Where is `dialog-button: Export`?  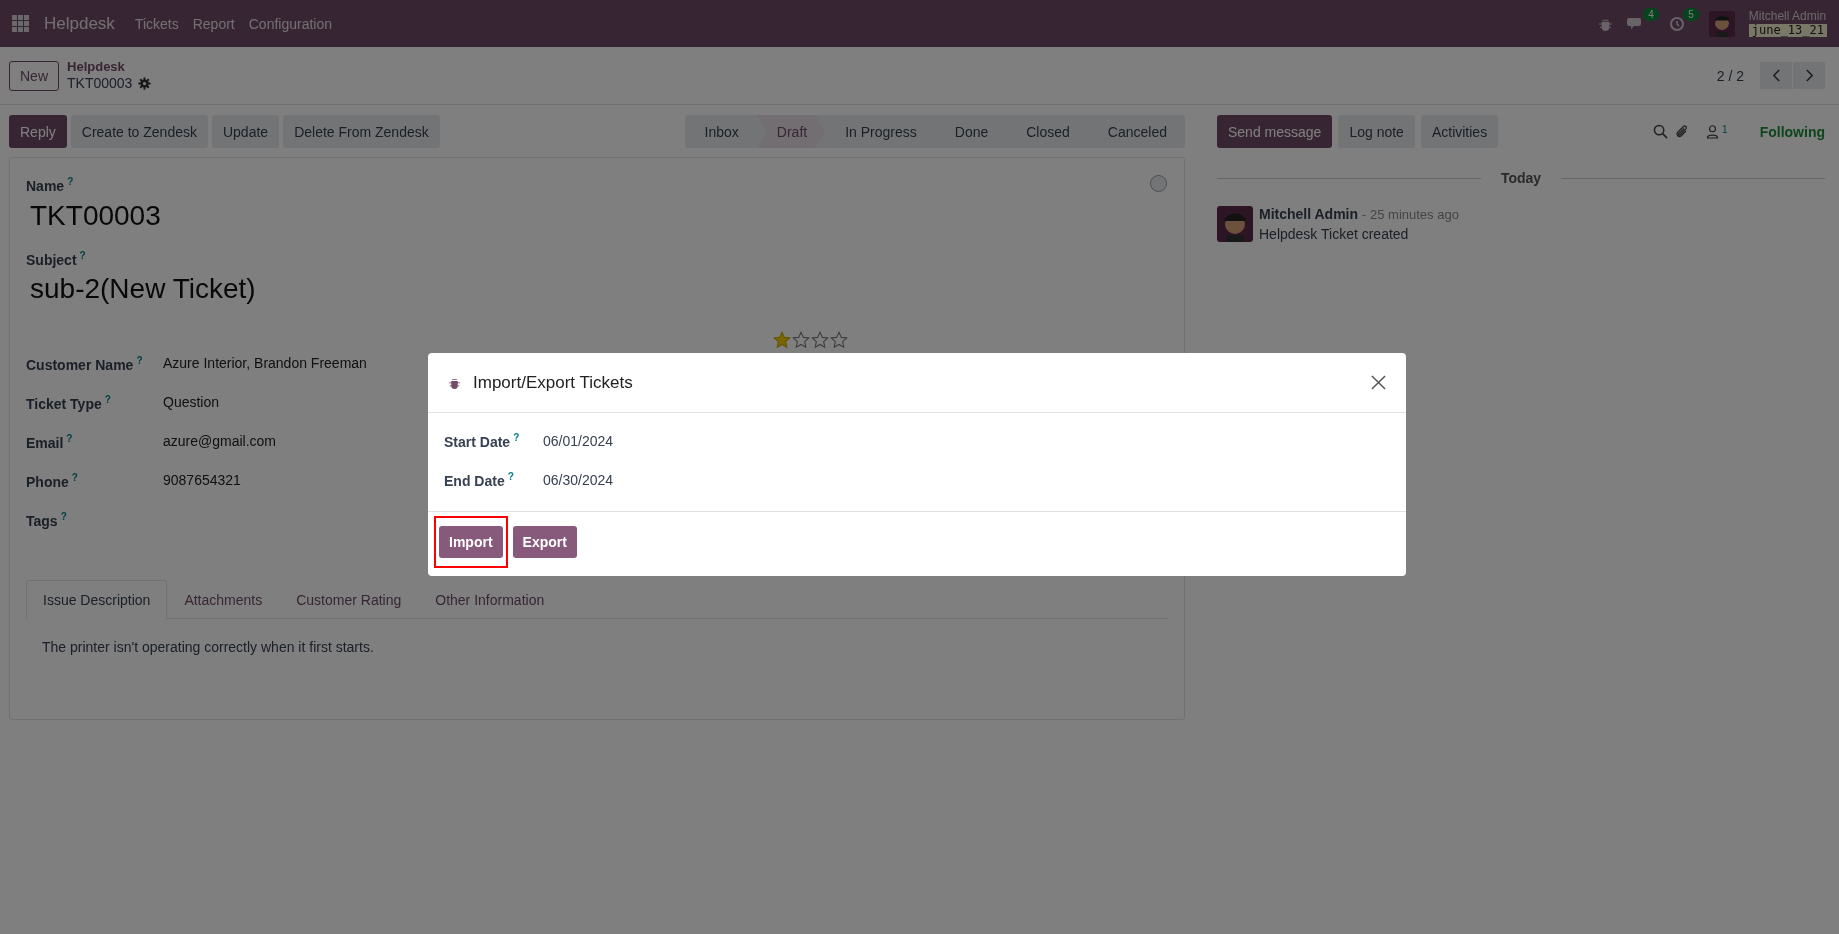
dialog-button: Export is located at coordinates (544, 542).